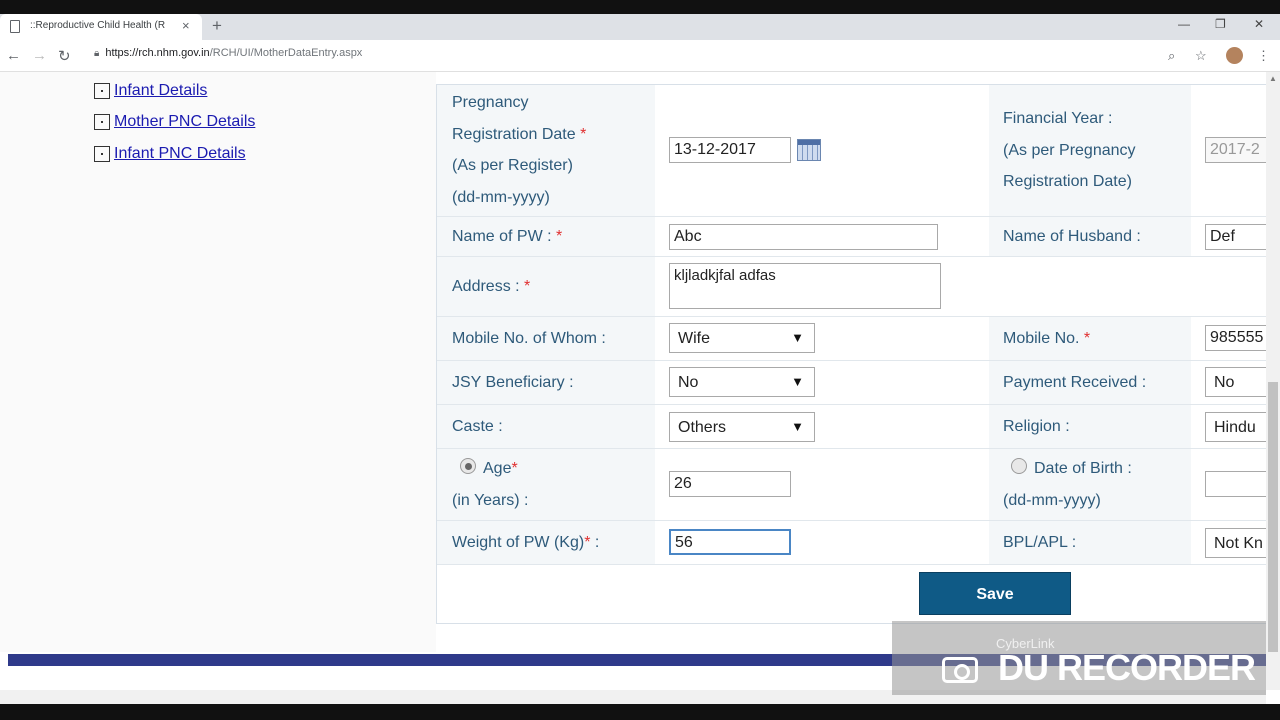 This screenshot has width=1280, height=720. Describe the element at coordinates (1067, 181) in the screenshot. I see `label-line: Registration Date)` at that location.